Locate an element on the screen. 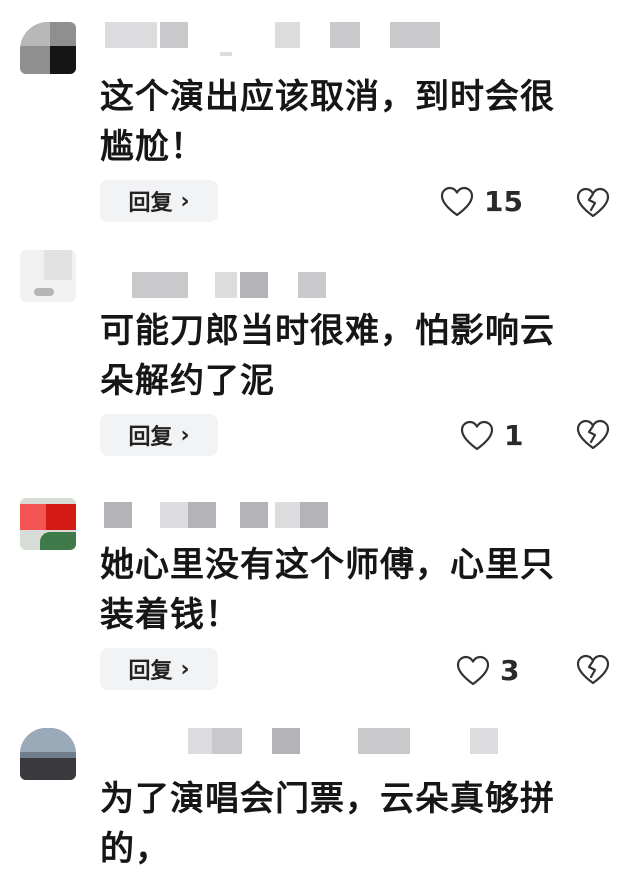 Image resolution: width=640 pixels, height=878 pixels. like-count: 3 is located at coordinates (510, 670).